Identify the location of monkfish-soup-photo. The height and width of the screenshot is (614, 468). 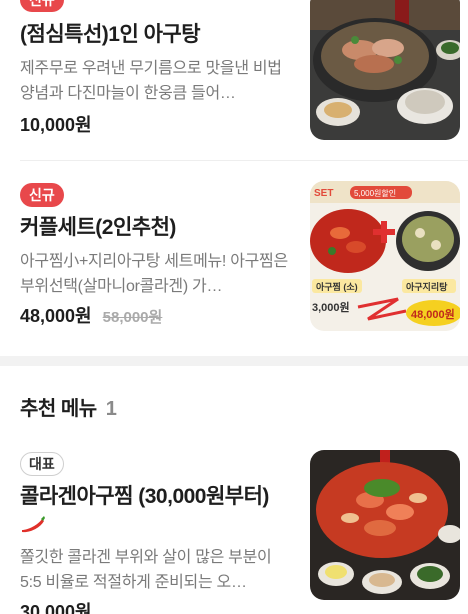
(385, 70).